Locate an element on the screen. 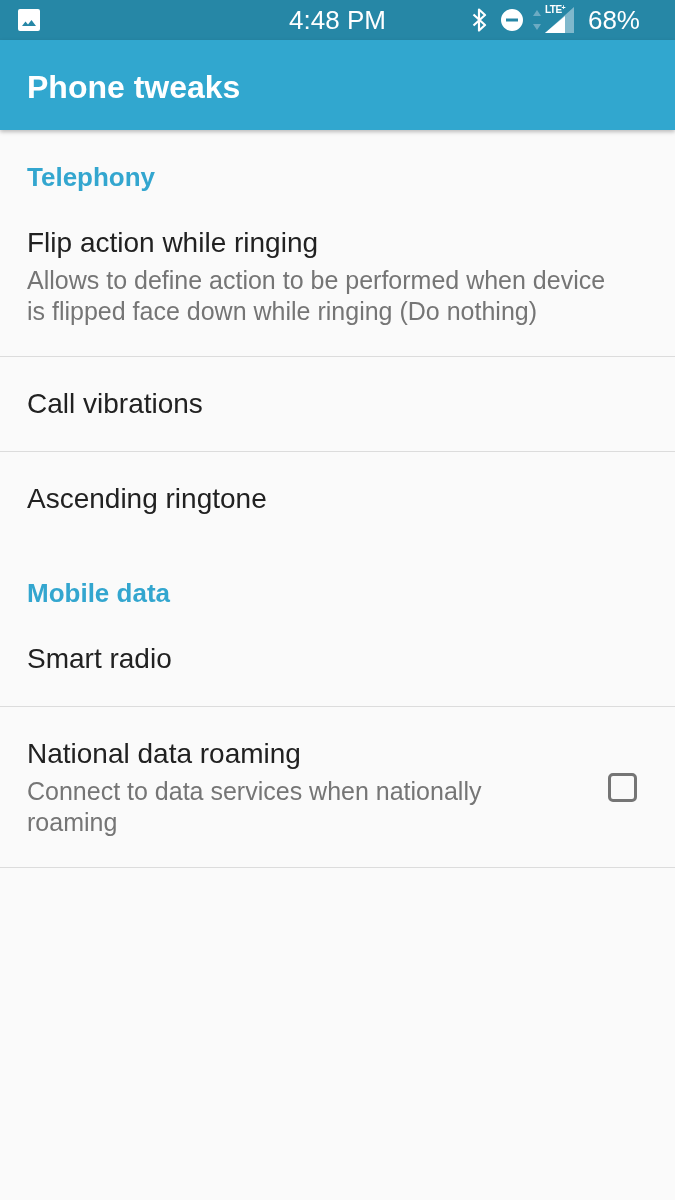 This screenshot has width=675, height=1200. section-header: Mobile data is located at coordinates (99, 593).